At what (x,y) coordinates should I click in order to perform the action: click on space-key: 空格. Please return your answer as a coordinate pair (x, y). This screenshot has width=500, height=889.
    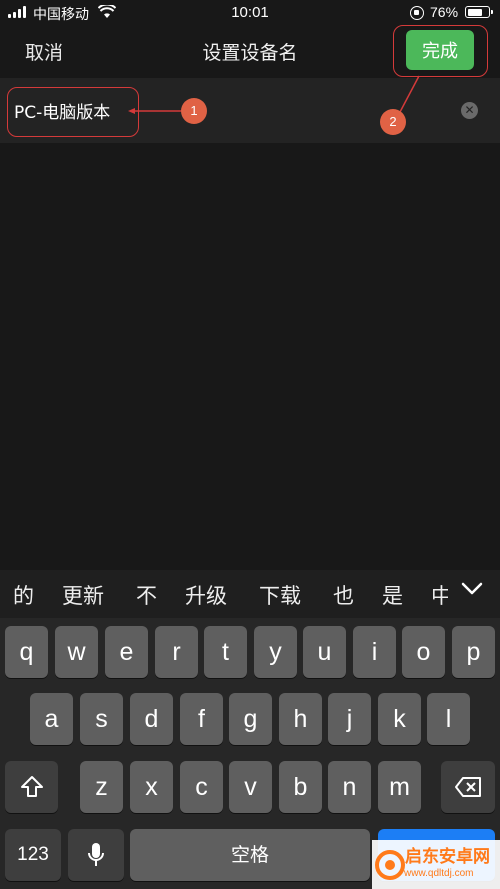
    Looking at the image, I should click on (250, 855).